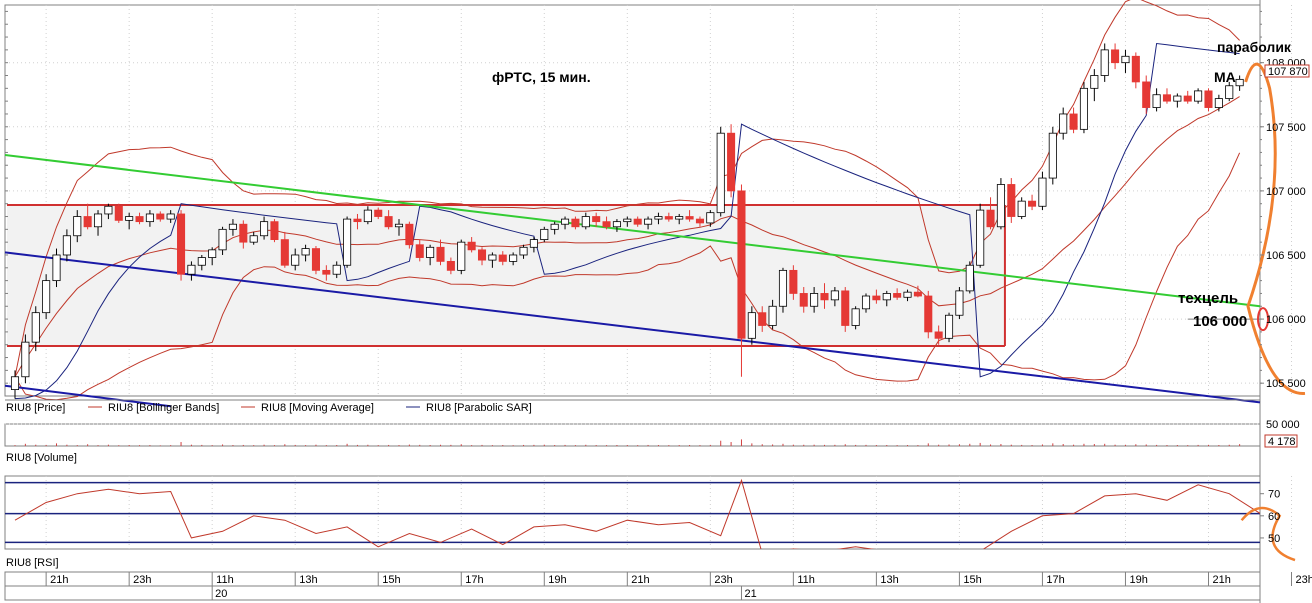 This screenshot has width=1312, height=603. What do you see at coordinates (1286, 192) in the screenshot?
I see `price-tick-label: 107 000` at bounding box center [1286, 192].